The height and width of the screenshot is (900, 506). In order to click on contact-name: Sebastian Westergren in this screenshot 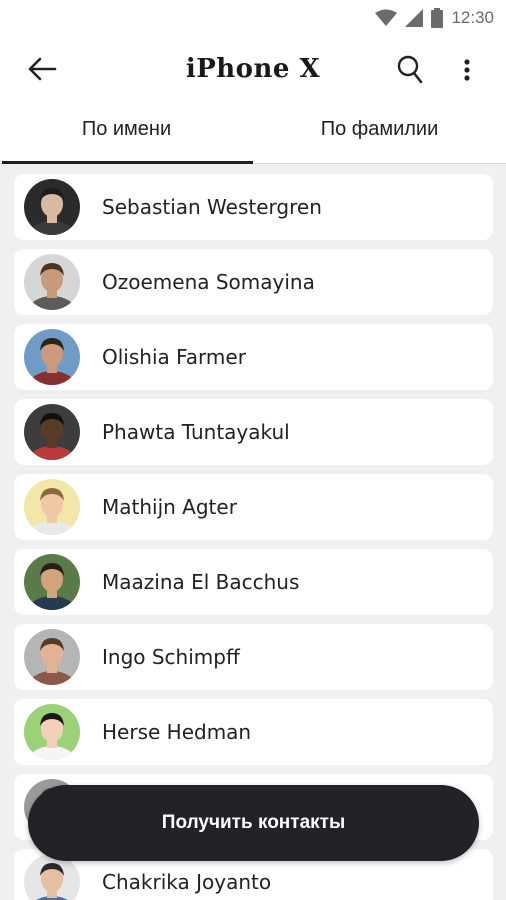, I will do `click(212, 207)`.